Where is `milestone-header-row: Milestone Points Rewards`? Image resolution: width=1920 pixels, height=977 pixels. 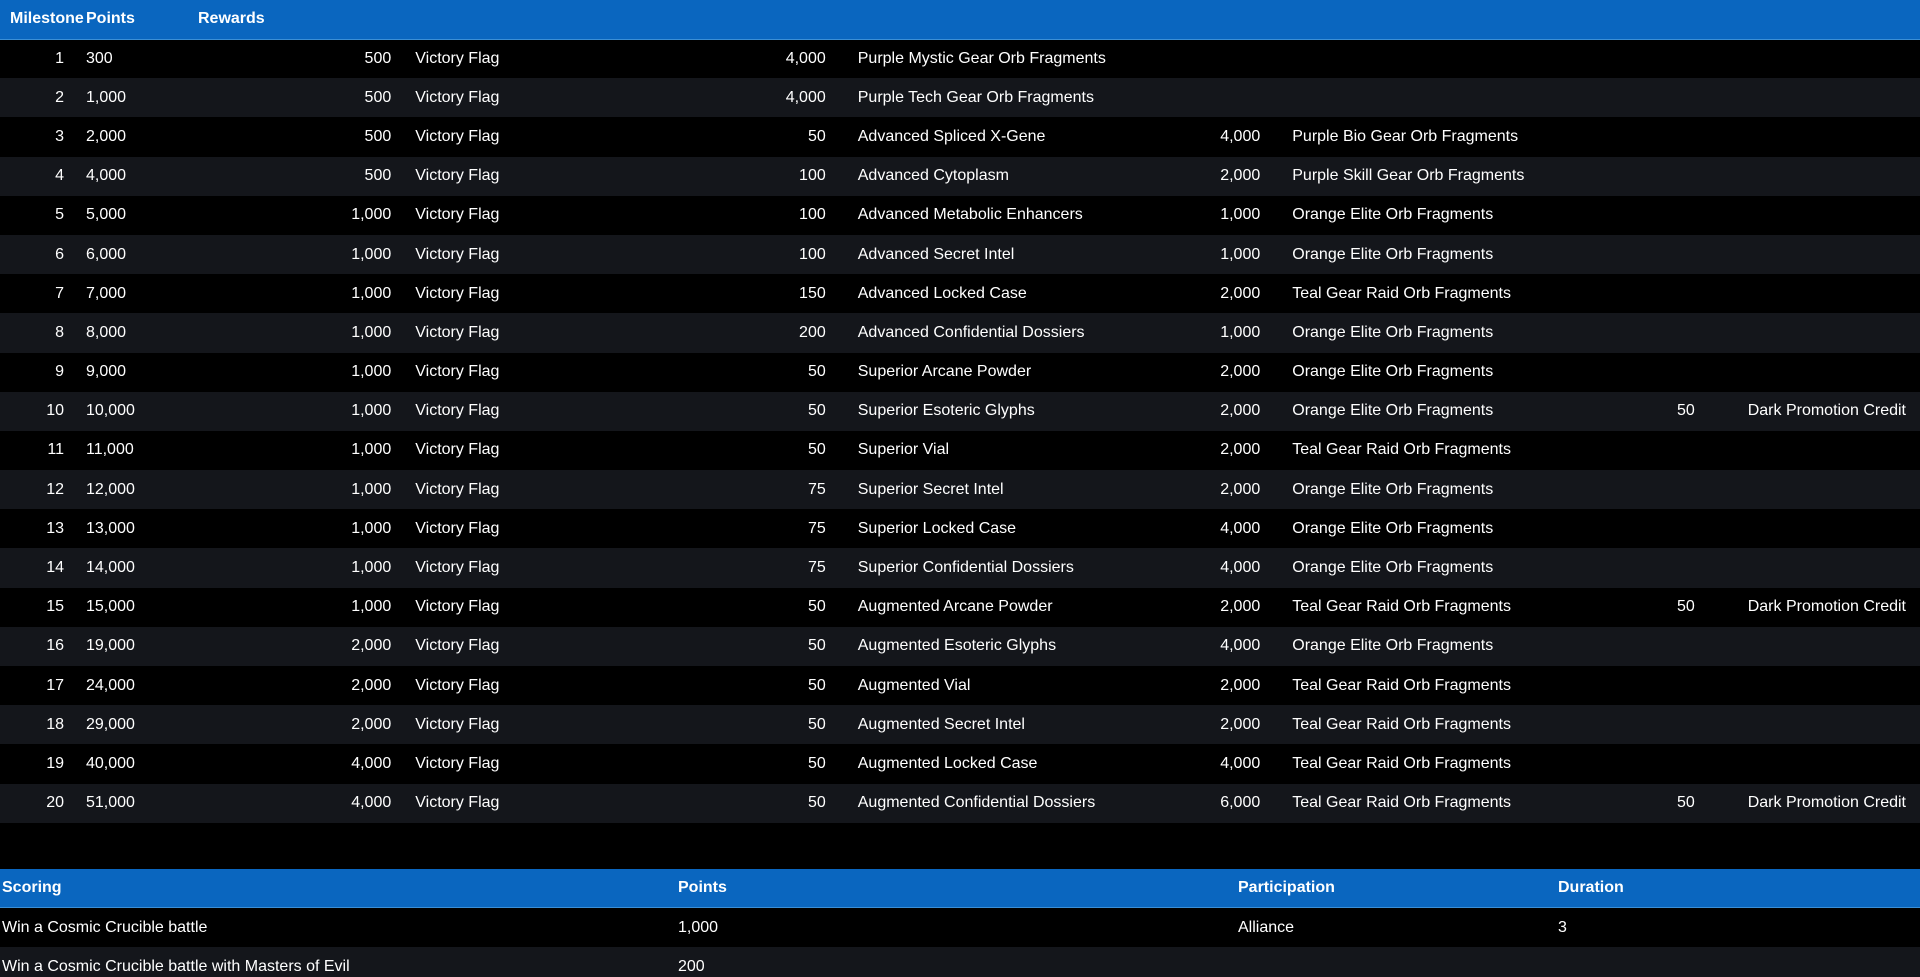
milestone-header-row: Milestone Points Rewards is located at coordinates (960, 20).